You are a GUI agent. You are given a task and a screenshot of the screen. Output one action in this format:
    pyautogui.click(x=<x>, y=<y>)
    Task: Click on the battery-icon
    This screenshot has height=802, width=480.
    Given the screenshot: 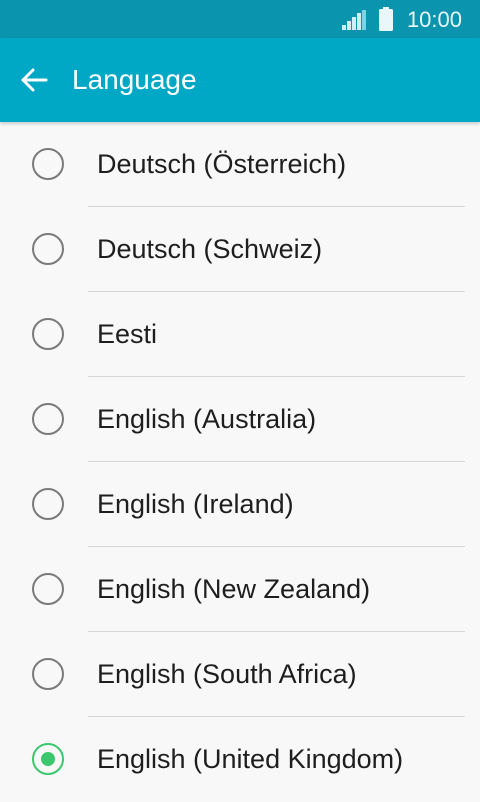 What is the action you would take?
    pyautogui.click(x=386, y=19)
    